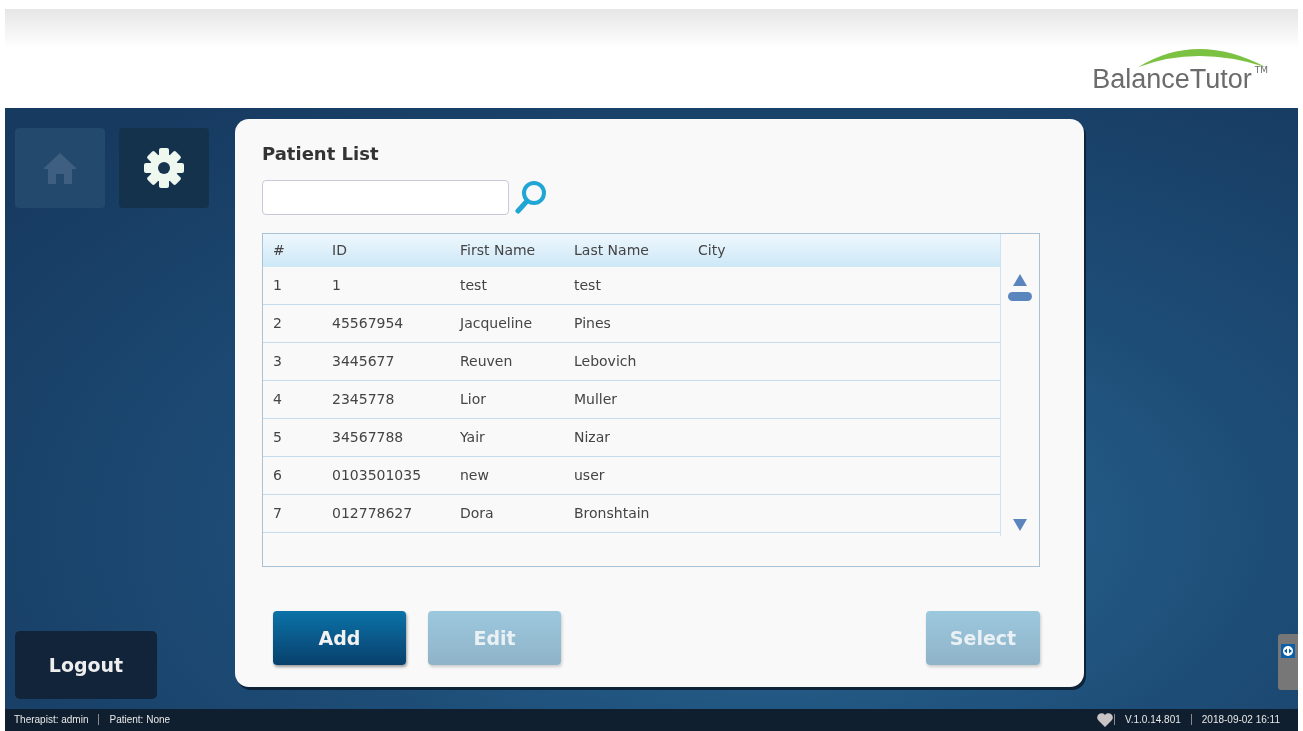  What do you see at coordinates (1288, 650) in the screenshot?
I see `arrows-icon` at bounding box center [1288, 650].